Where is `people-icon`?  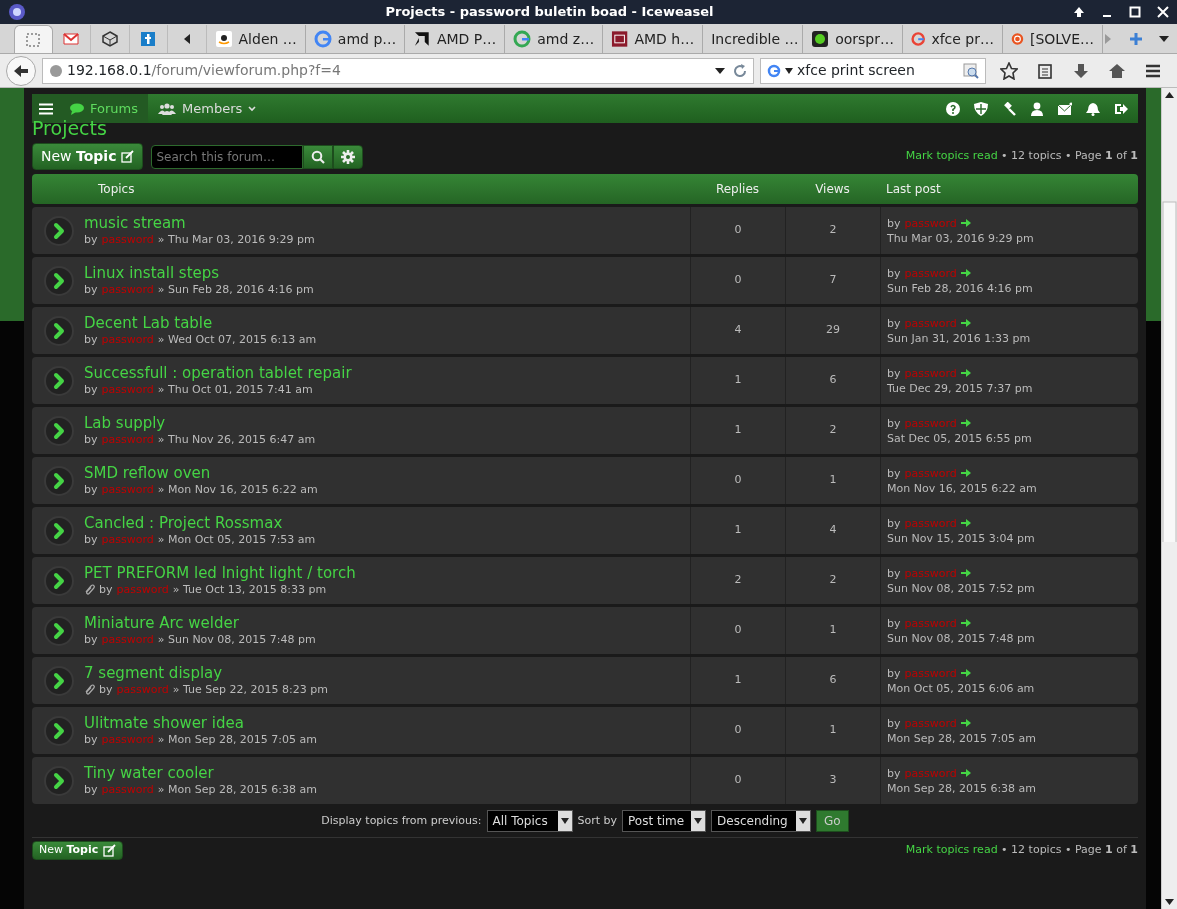
people-icon is located at coordinates (167, 108).